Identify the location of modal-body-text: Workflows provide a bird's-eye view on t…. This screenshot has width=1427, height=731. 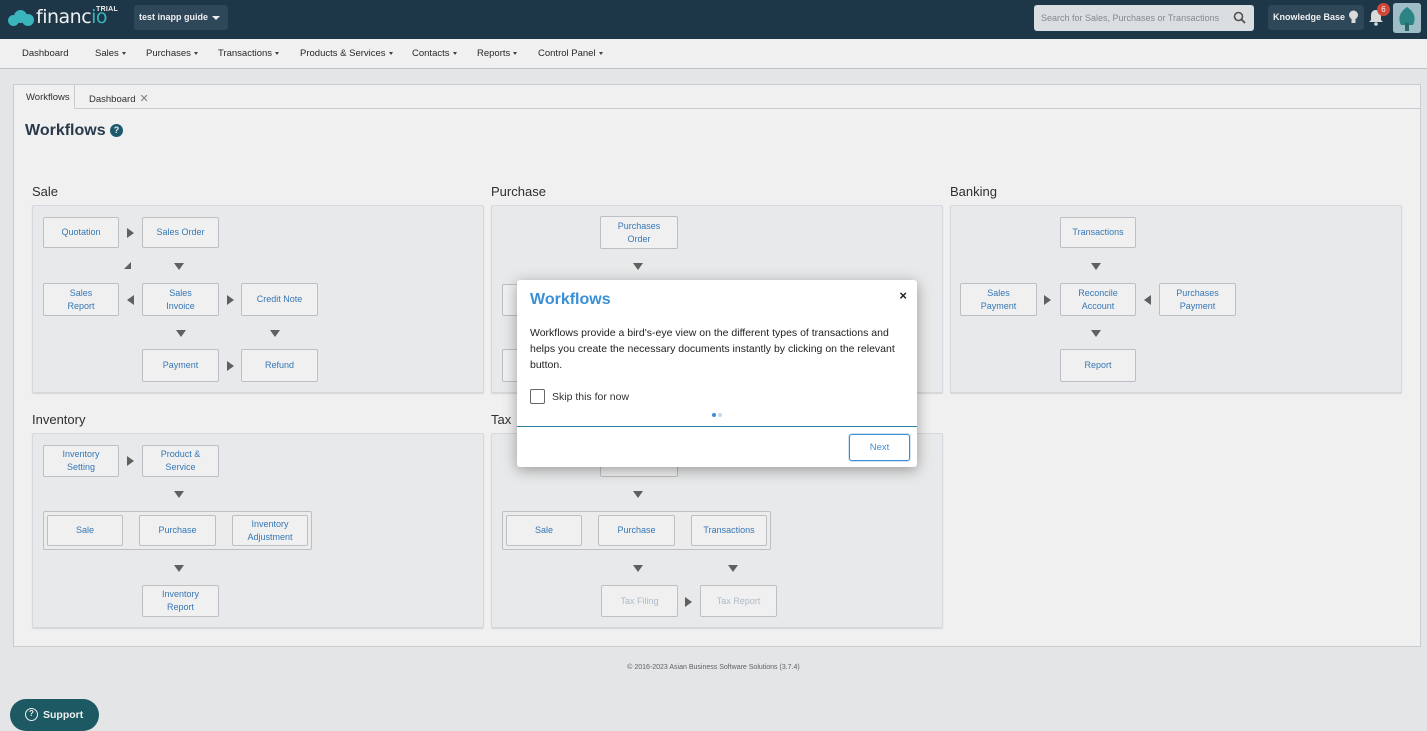
(712, 349).